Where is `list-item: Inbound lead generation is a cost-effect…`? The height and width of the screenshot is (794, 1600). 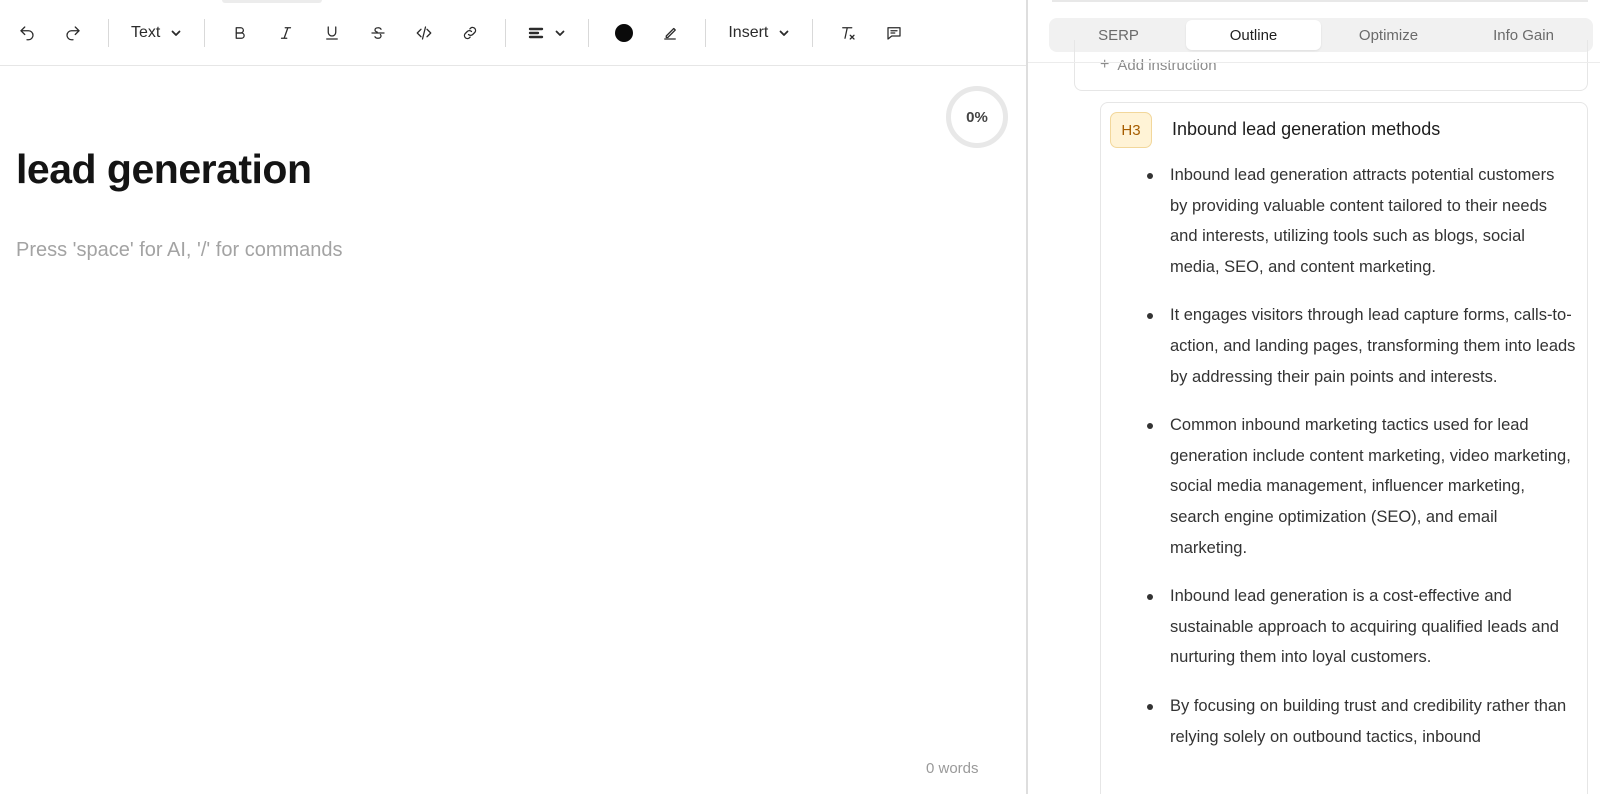 list-item: Inbound lead generation is a cost-effect… is located at coordinates (1351, 627).